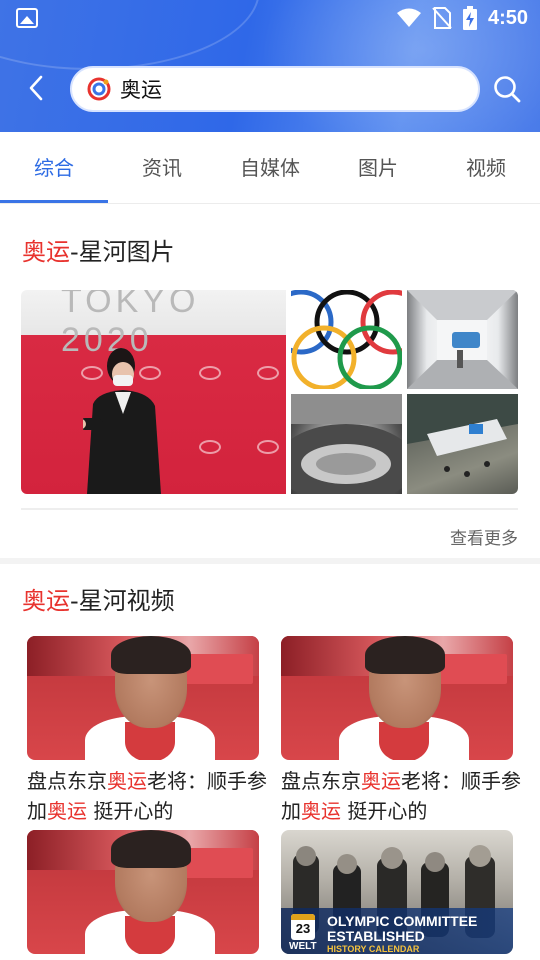 The width and height of the screenshot is (540, 960). I want to click on video-title-1: 盘点东京奥运老将：顺手参加奥运 挺开心的, so click(147, 796).